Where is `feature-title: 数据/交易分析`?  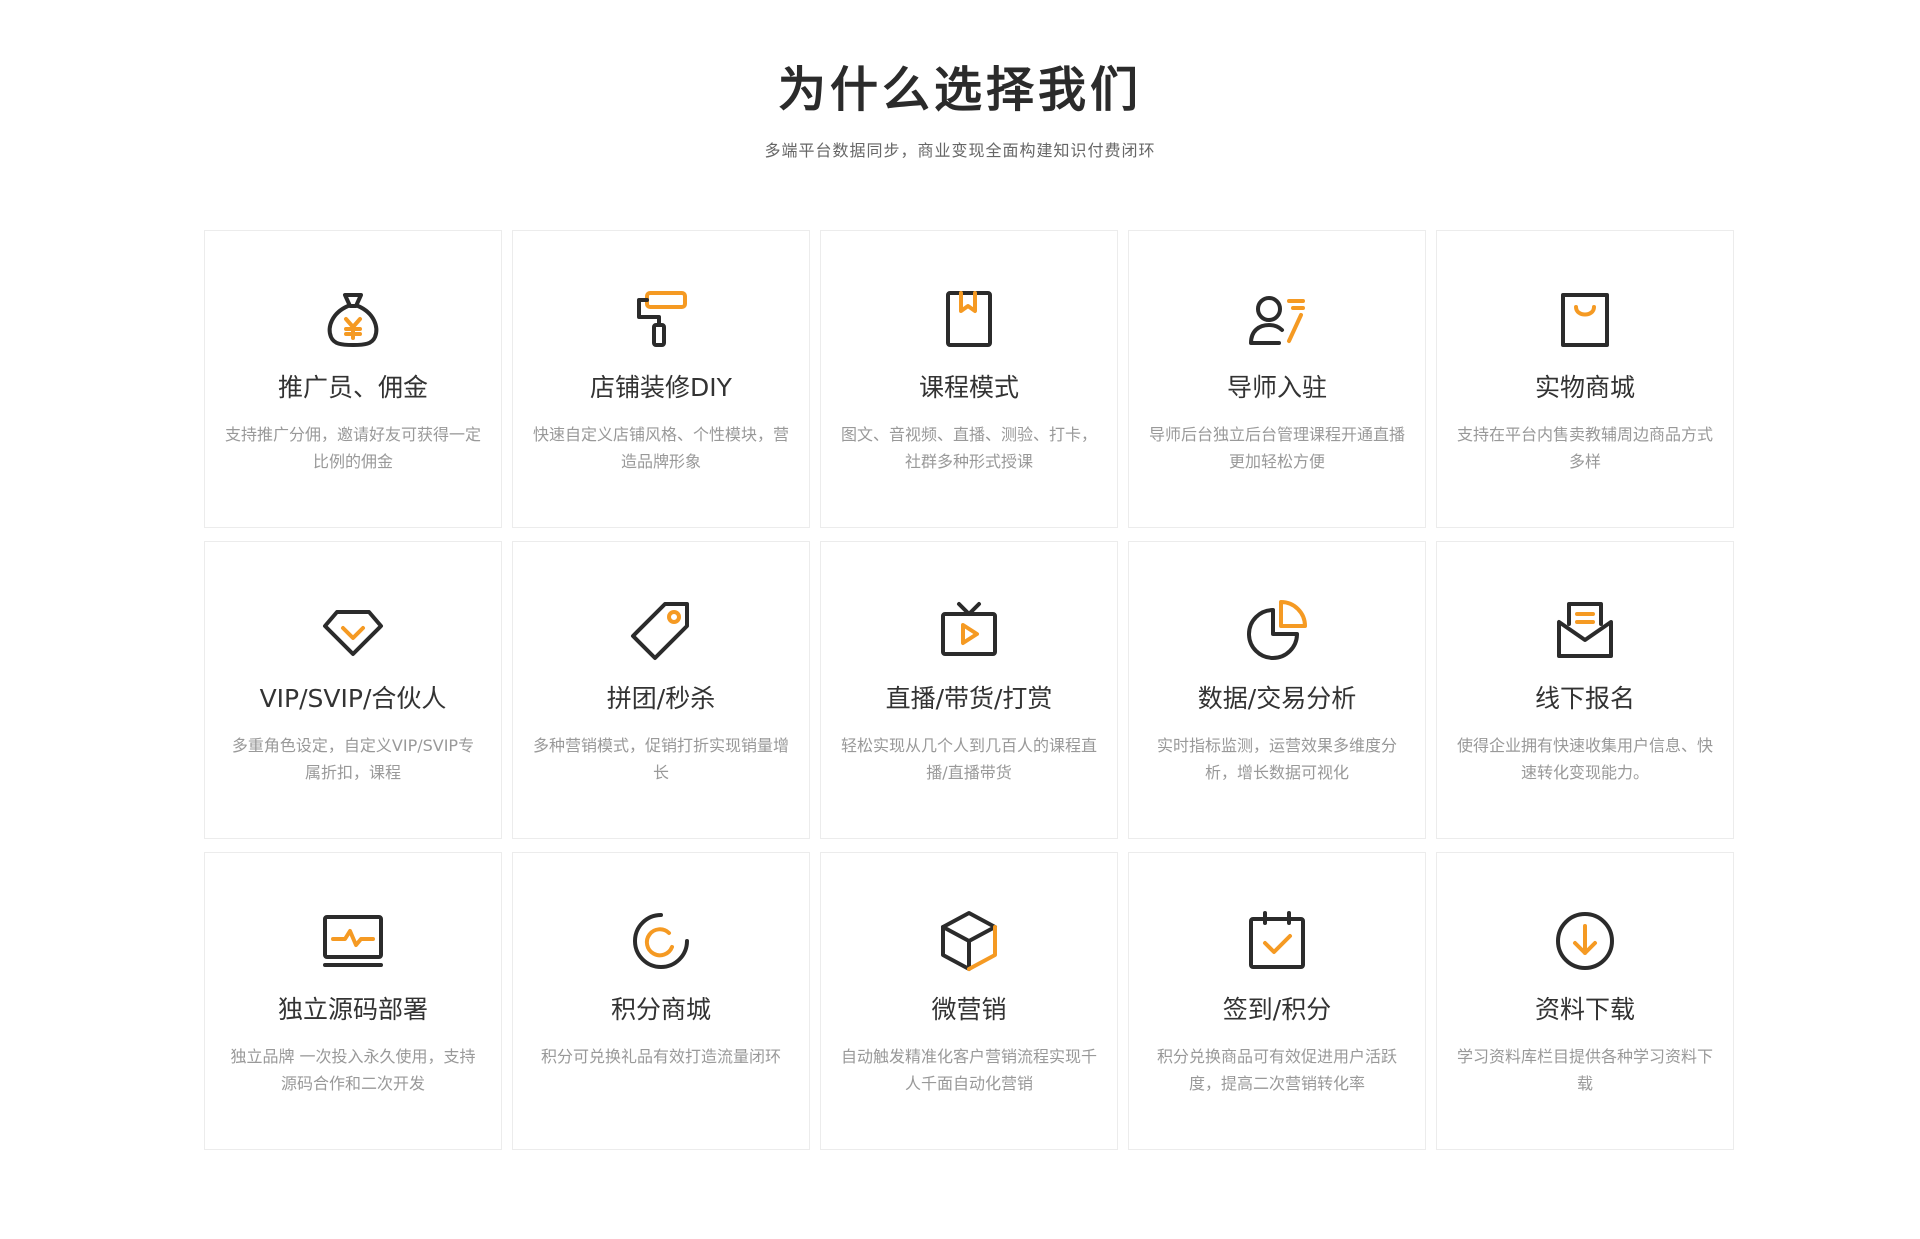
feature-title: 数据/交易分析 is located at coordinates (1277, 698).